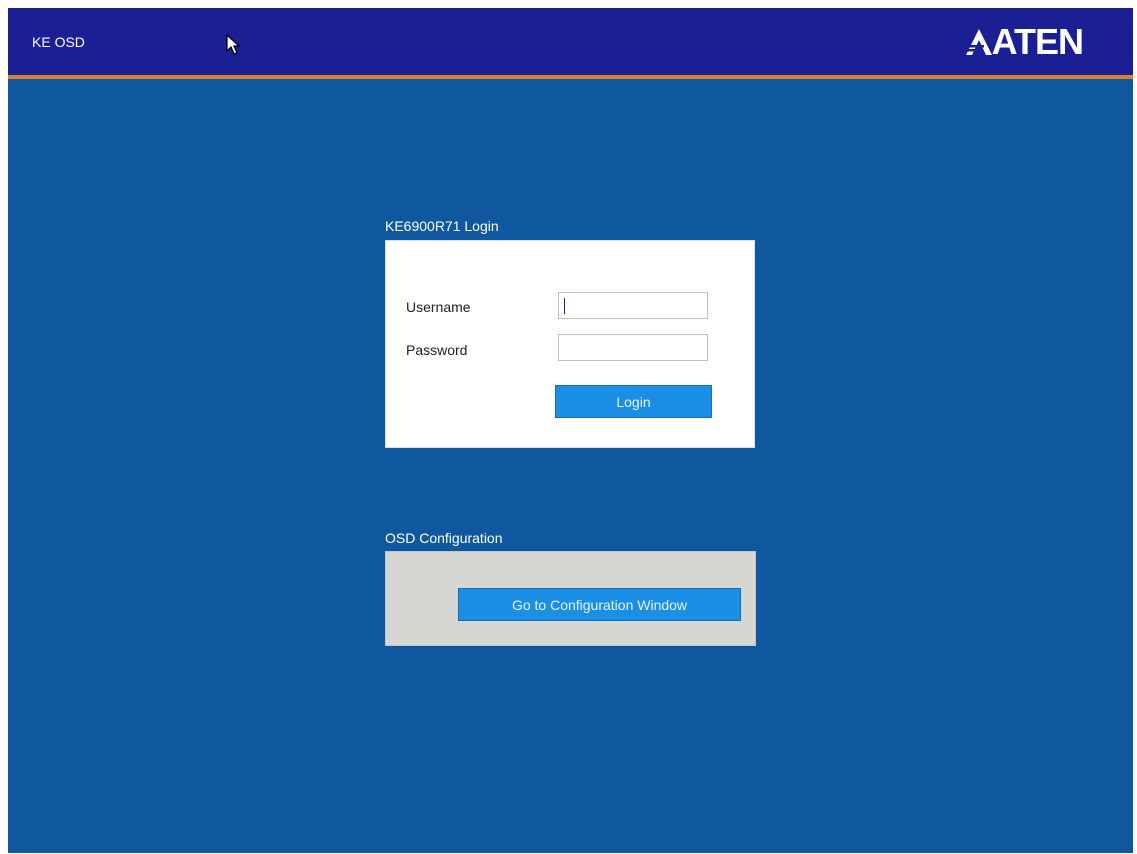 The image size is (1137, 854). I want to click on osd-config-panel: Go to Configuration Window, so click(570, 598).